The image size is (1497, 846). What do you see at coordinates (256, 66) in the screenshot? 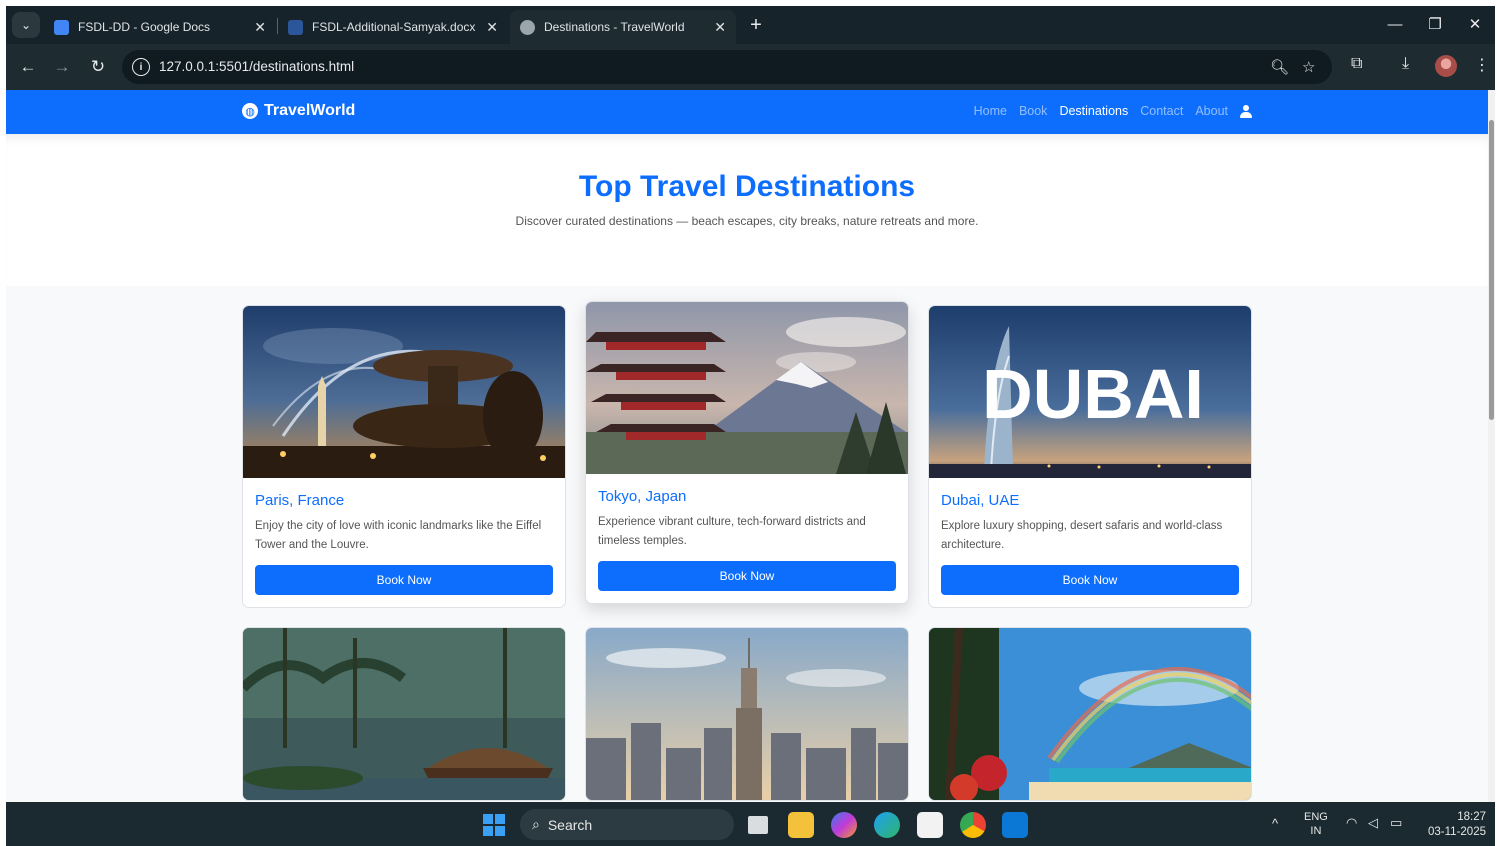
I see `url-text: 127.0.0.1:5501/destinations.html` at bounding box center [256, 66].